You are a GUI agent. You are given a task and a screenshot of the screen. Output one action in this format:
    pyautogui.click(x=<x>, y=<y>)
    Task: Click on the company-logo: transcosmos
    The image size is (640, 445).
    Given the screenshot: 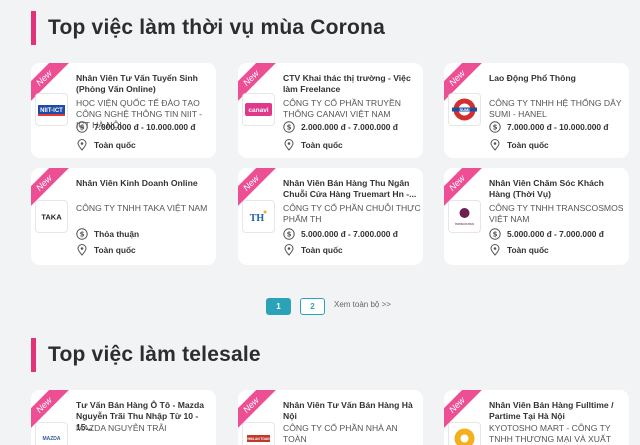 What is the action you would take?
    pyautogui.click(x=464, y=216)
    